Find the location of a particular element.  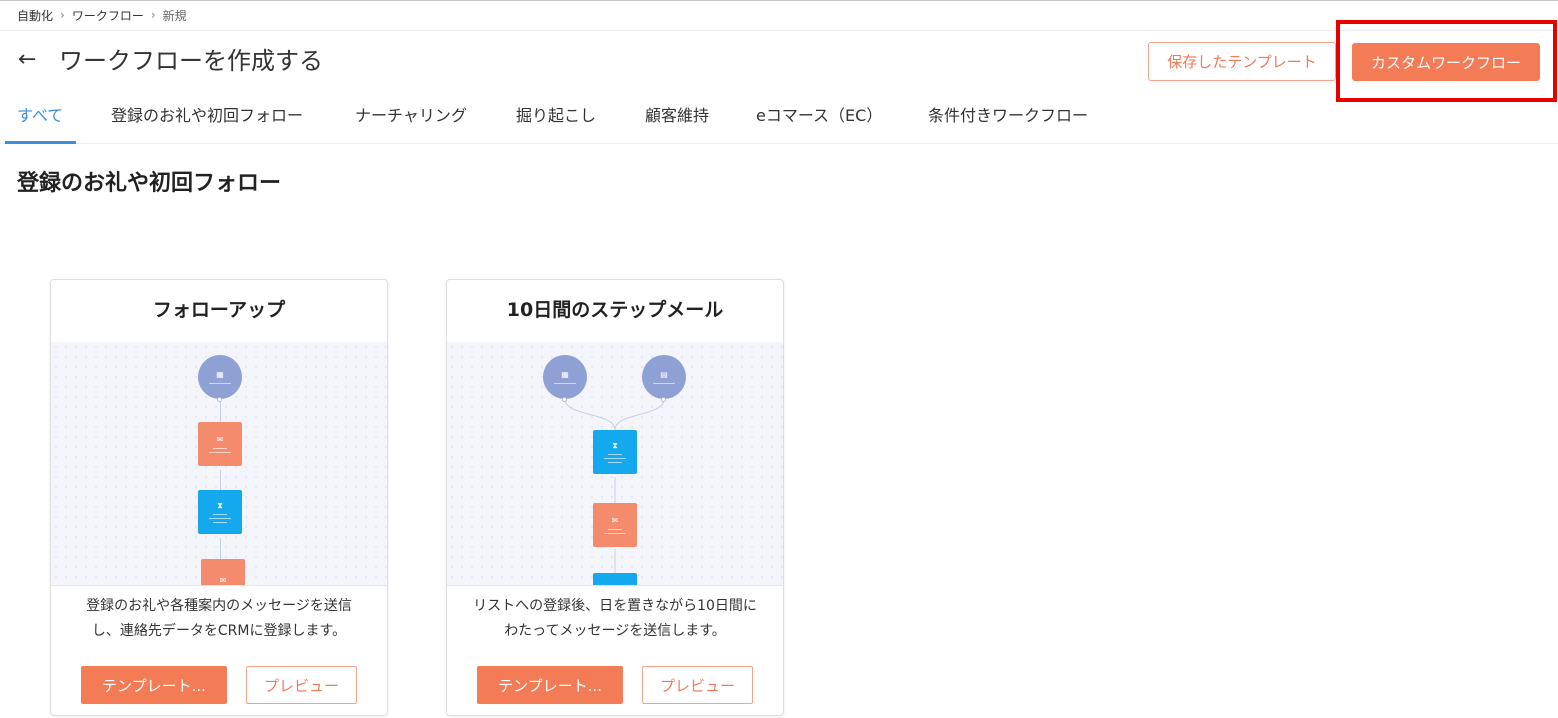

card-title: フォローアップ is located at coordinates (219, 310).